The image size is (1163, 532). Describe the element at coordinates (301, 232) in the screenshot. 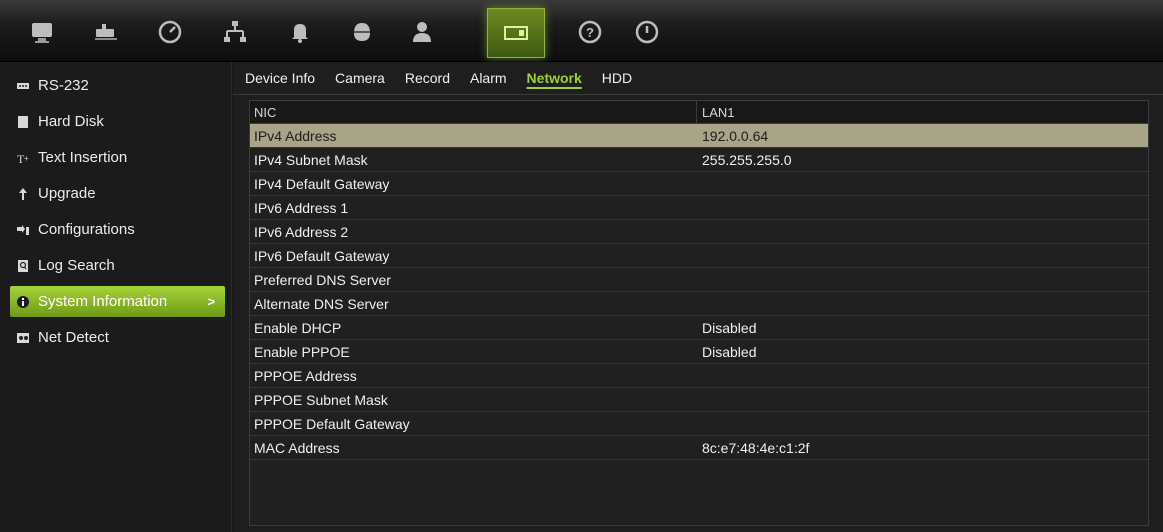

I see `row-field-label: IPv6 Address 2` at that location.